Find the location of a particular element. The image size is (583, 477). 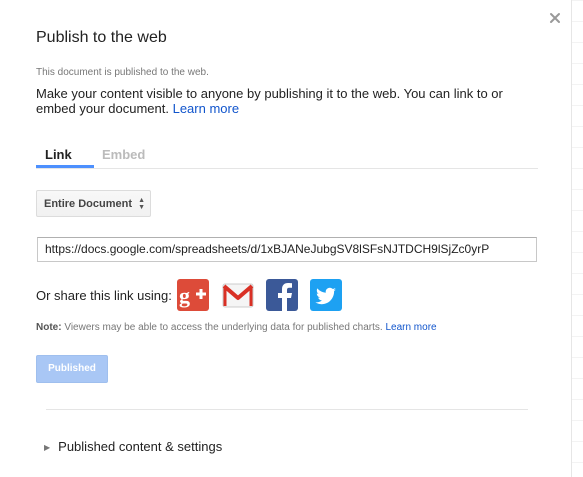

expand-triangle-icon: ▶ is located at coordinates (47, 447).